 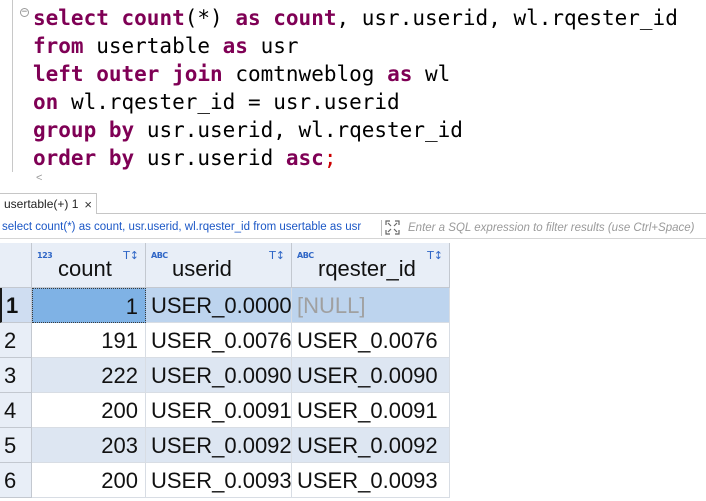 What do you see at coordinates (371, 375) in the screenshot?
I see `cell-rqester-id: USER_0.0090` at bounding box center [371, 375].